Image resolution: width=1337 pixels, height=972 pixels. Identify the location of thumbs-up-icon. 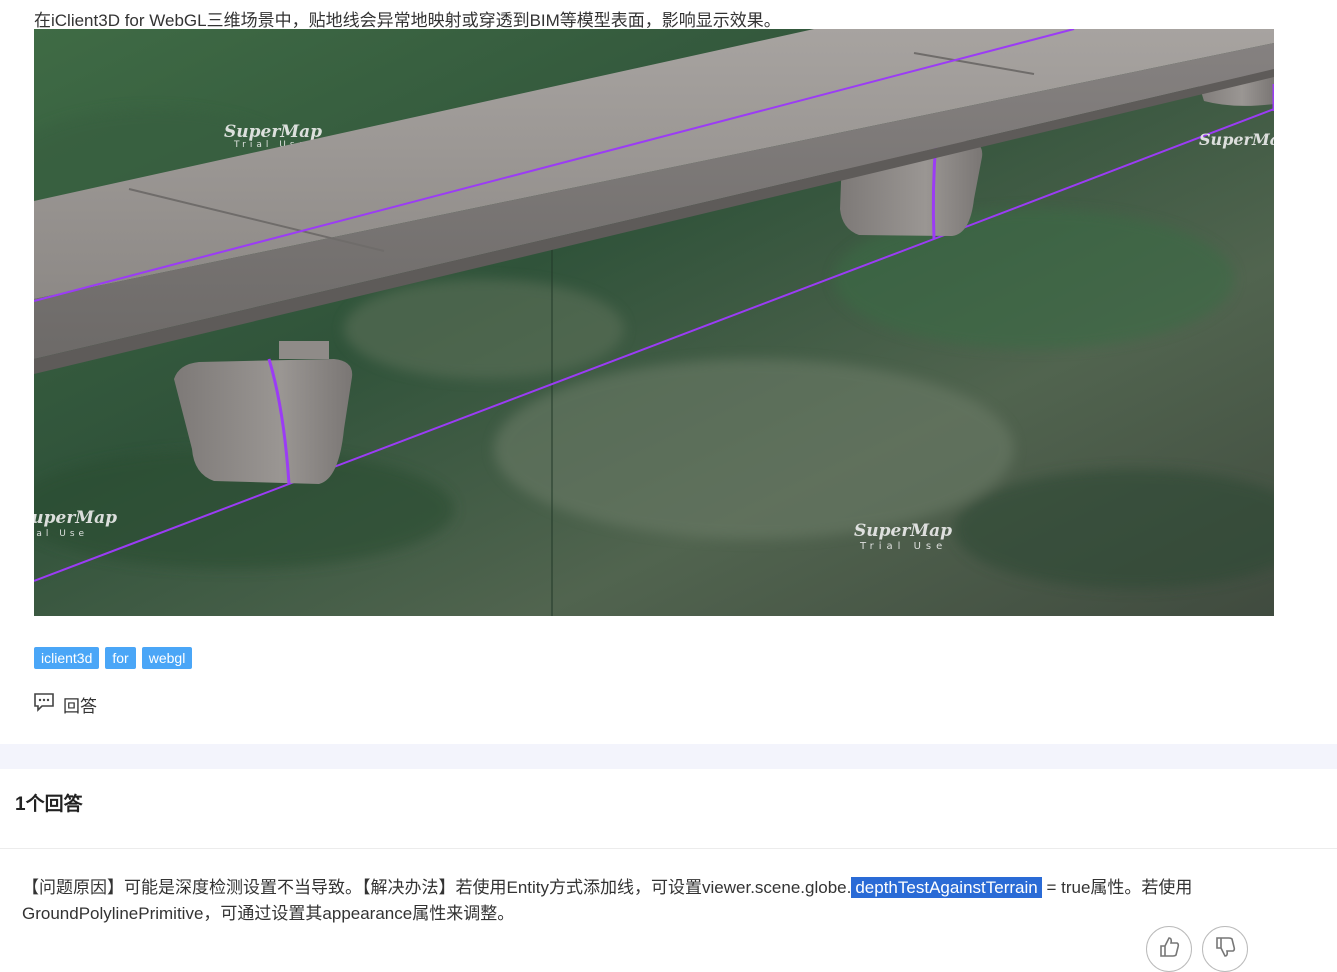
(1169, 949).